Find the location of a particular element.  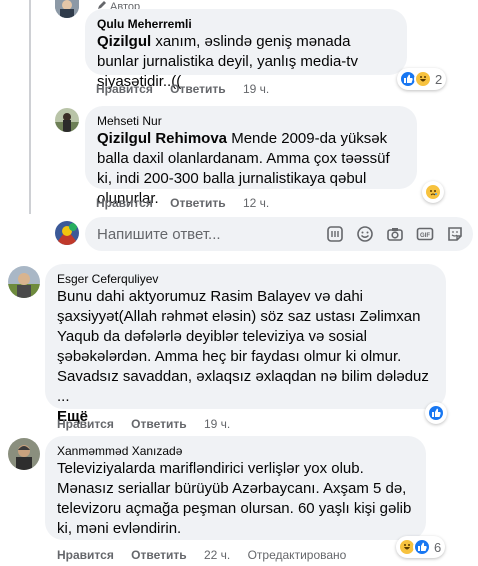

haha-icon is located at coordinates (423, 79).